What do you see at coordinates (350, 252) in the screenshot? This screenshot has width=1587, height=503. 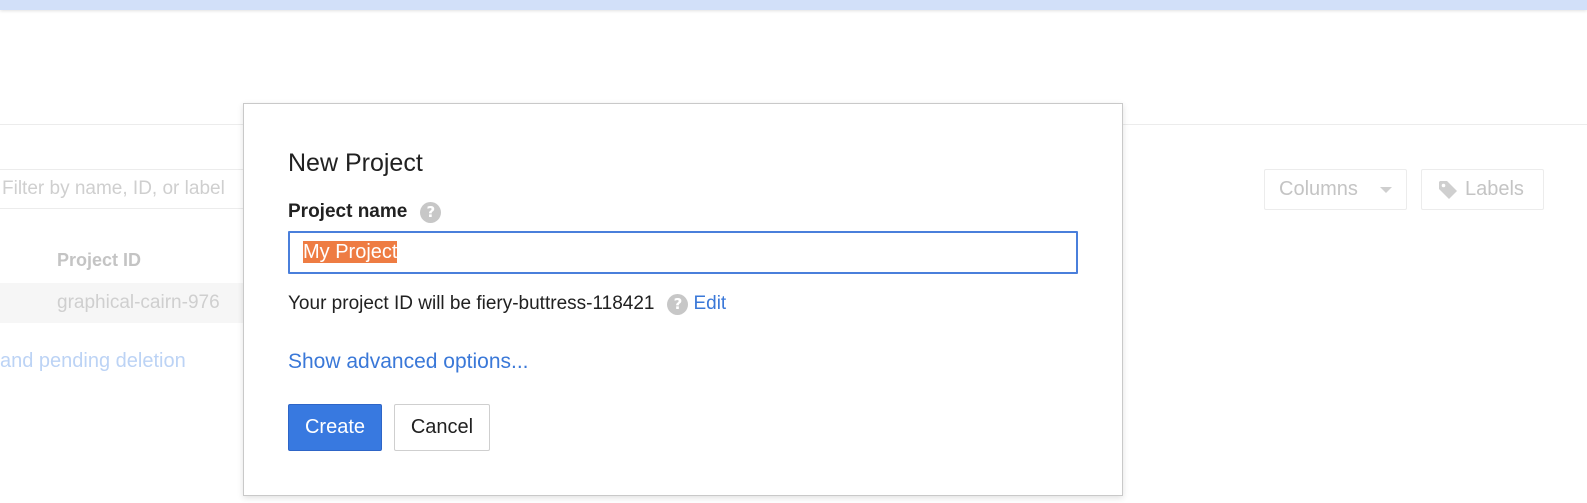 I see `project-name-input-value: My Project` at bounding box center [350, 252].